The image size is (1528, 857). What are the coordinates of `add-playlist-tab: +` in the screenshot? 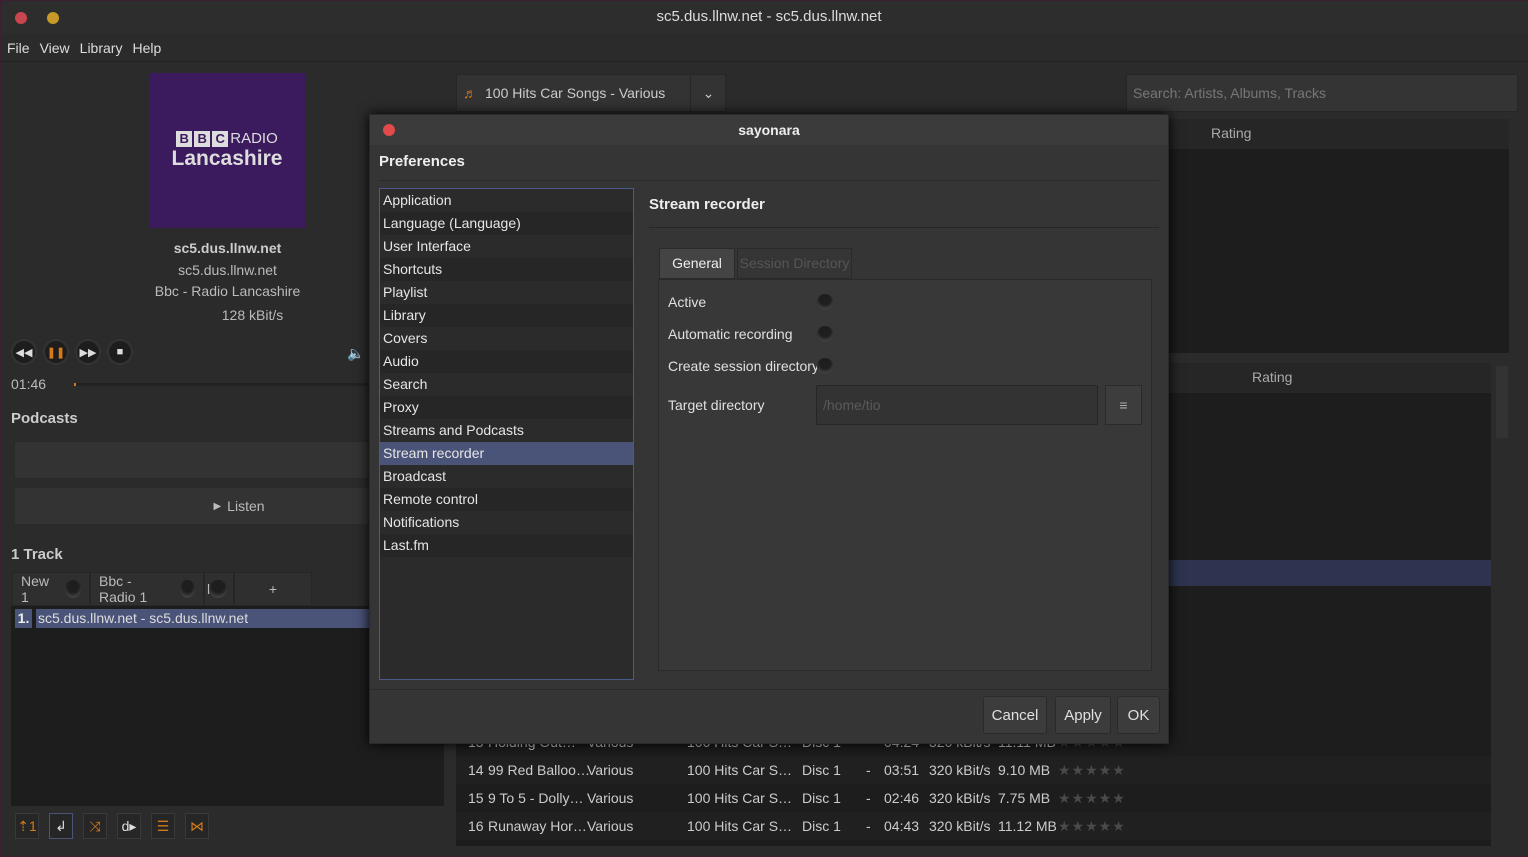 It's located at (273, 589).